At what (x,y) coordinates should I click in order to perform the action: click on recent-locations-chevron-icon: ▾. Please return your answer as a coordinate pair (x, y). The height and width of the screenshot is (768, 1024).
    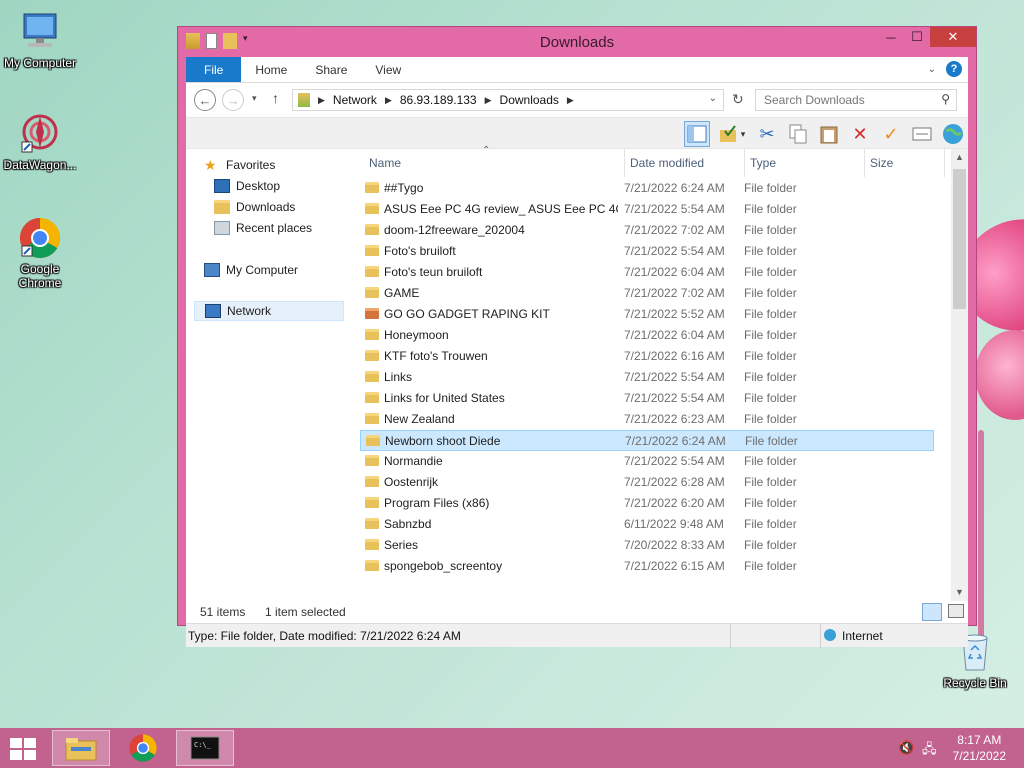
    Looking at the image, I should click on (254, 98).